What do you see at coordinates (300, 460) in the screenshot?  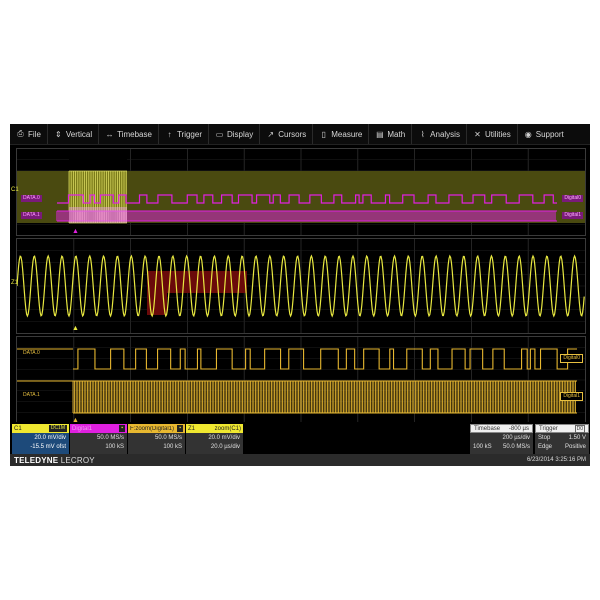 I see `status-bar: TELEDYNE LECROY 6/23/2014 3:25:16 PM` at bounding box center [300, 460].